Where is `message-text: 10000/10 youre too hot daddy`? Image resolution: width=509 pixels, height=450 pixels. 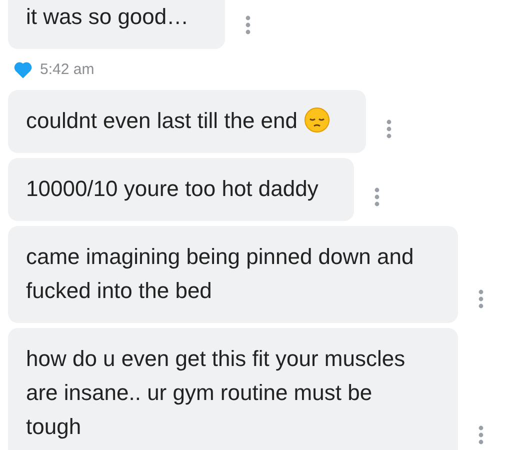 message-text: 10000/10 youre too hot daddy is located at coordinates (172, 188).